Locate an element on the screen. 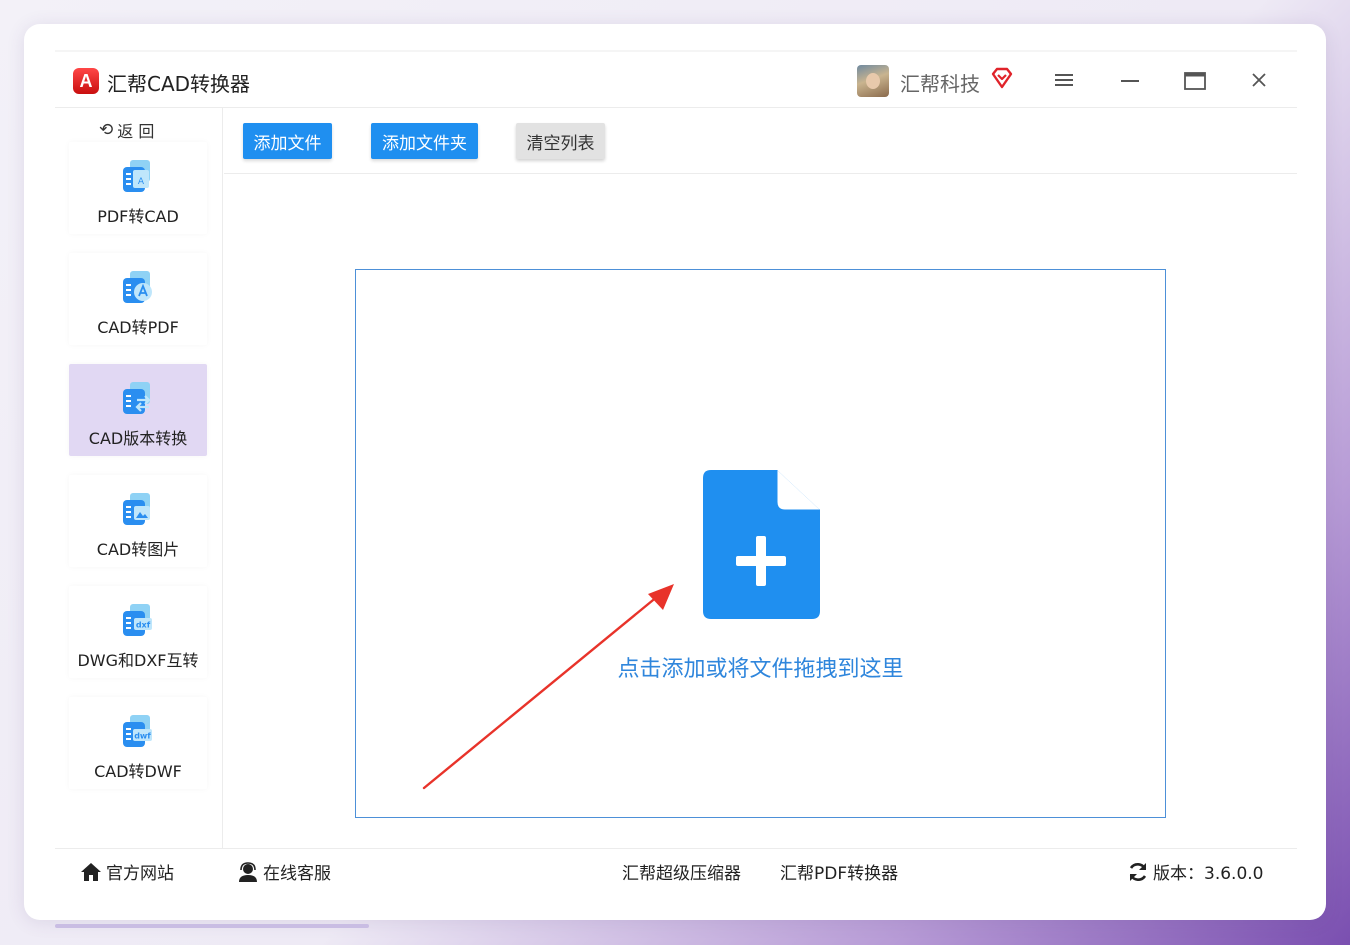 Image resolution: width=1350 pixels, height=945 pixels. sidebar-item-label: CAD转图片 is located at coordinates (138, 549).